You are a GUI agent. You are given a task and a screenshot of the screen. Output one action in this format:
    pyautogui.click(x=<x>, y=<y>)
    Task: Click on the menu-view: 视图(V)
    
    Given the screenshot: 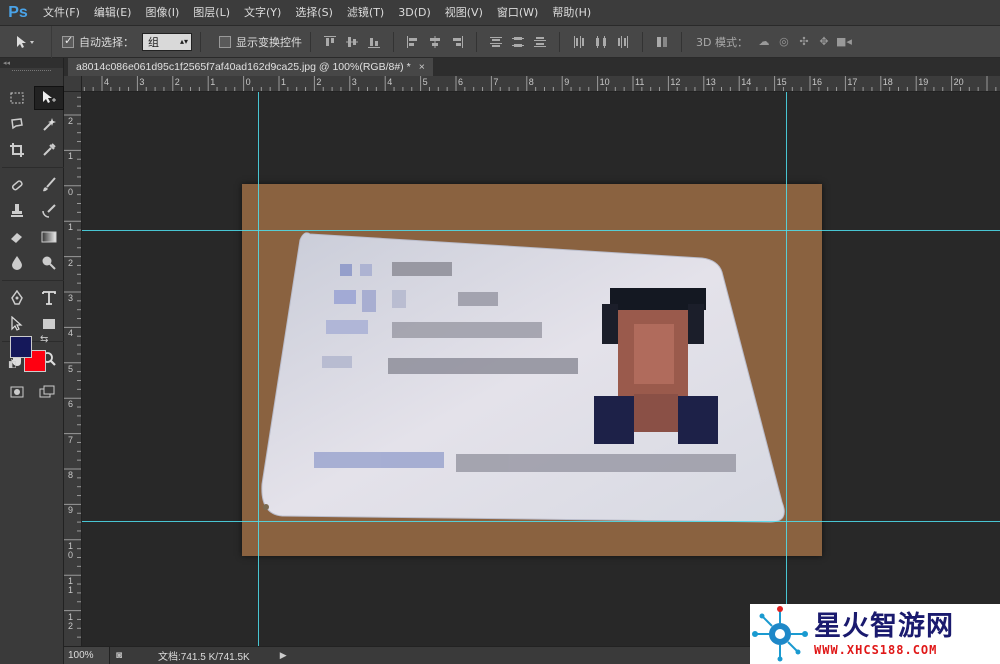 What is the action you would take?
    pyautogui.click(x=464, y=13)
    